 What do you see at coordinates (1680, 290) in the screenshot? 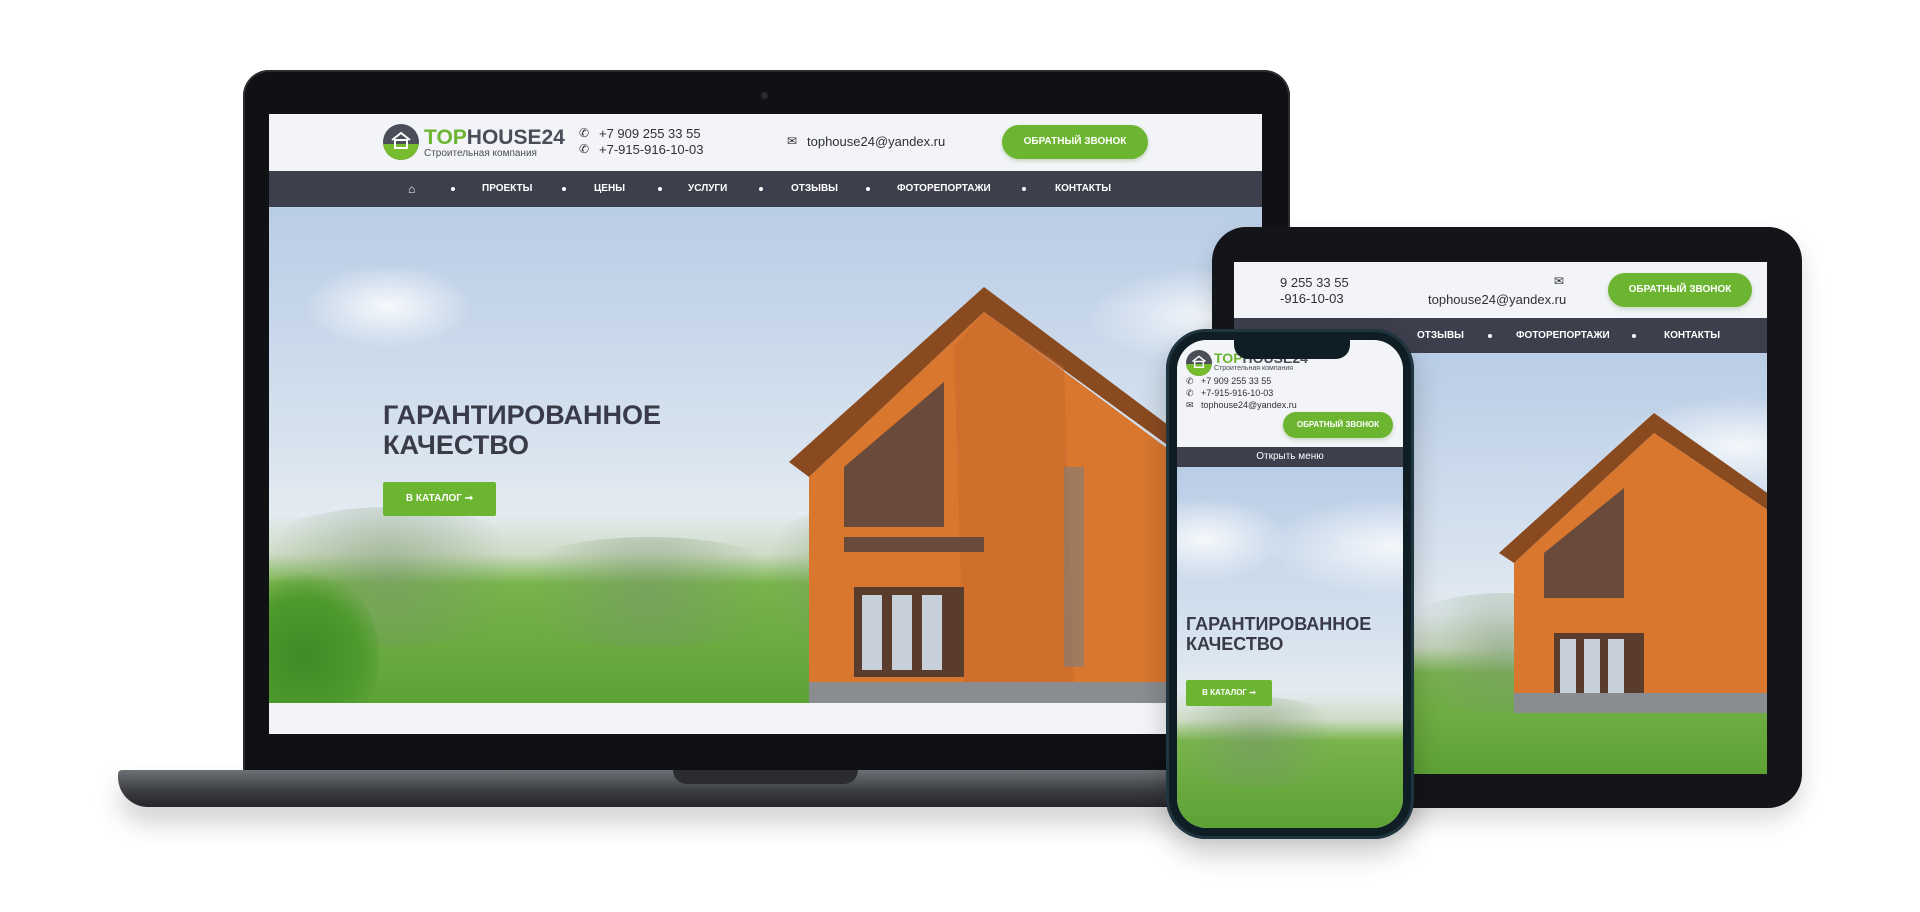
I see `tablet-callback-button: ОБРАТНЫЙ ЗВОНОК` at bounding box center [1680, 290].